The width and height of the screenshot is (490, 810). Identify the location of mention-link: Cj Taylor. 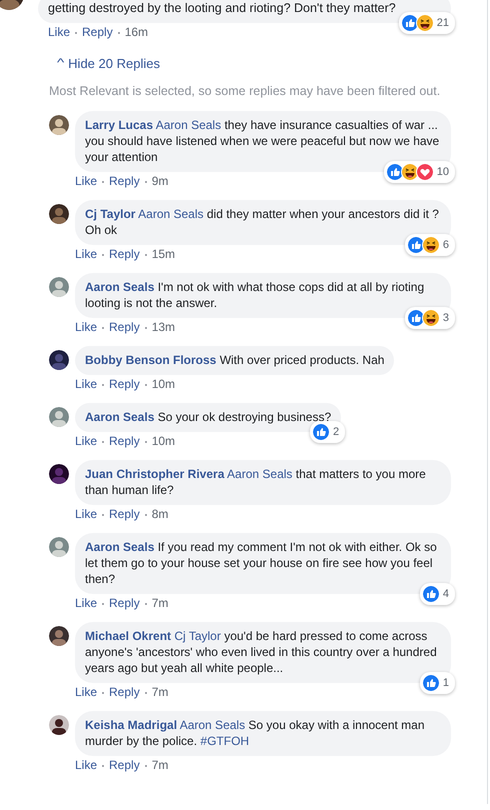
(197, 635).